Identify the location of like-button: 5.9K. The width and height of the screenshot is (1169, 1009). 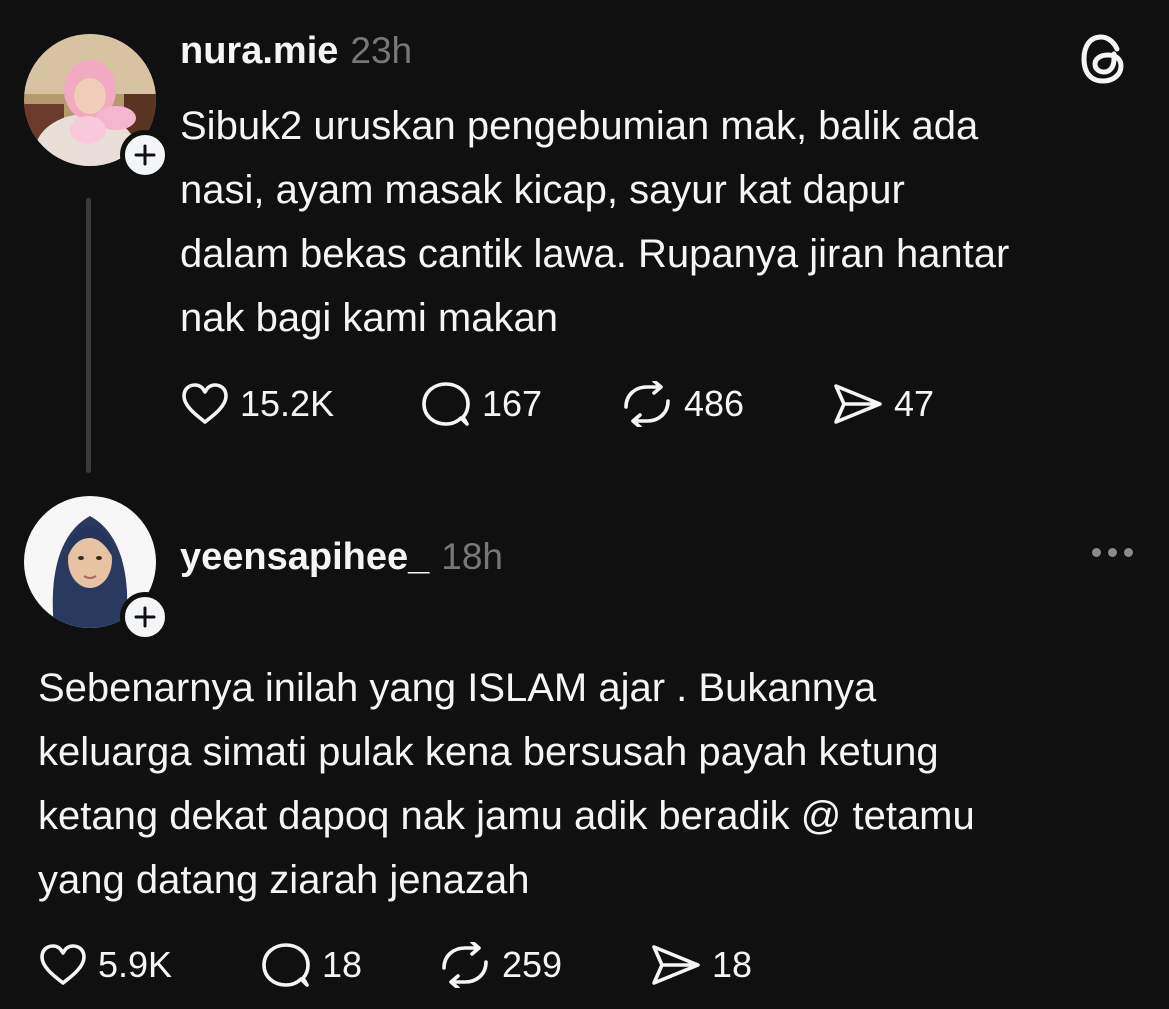
(149, 965).